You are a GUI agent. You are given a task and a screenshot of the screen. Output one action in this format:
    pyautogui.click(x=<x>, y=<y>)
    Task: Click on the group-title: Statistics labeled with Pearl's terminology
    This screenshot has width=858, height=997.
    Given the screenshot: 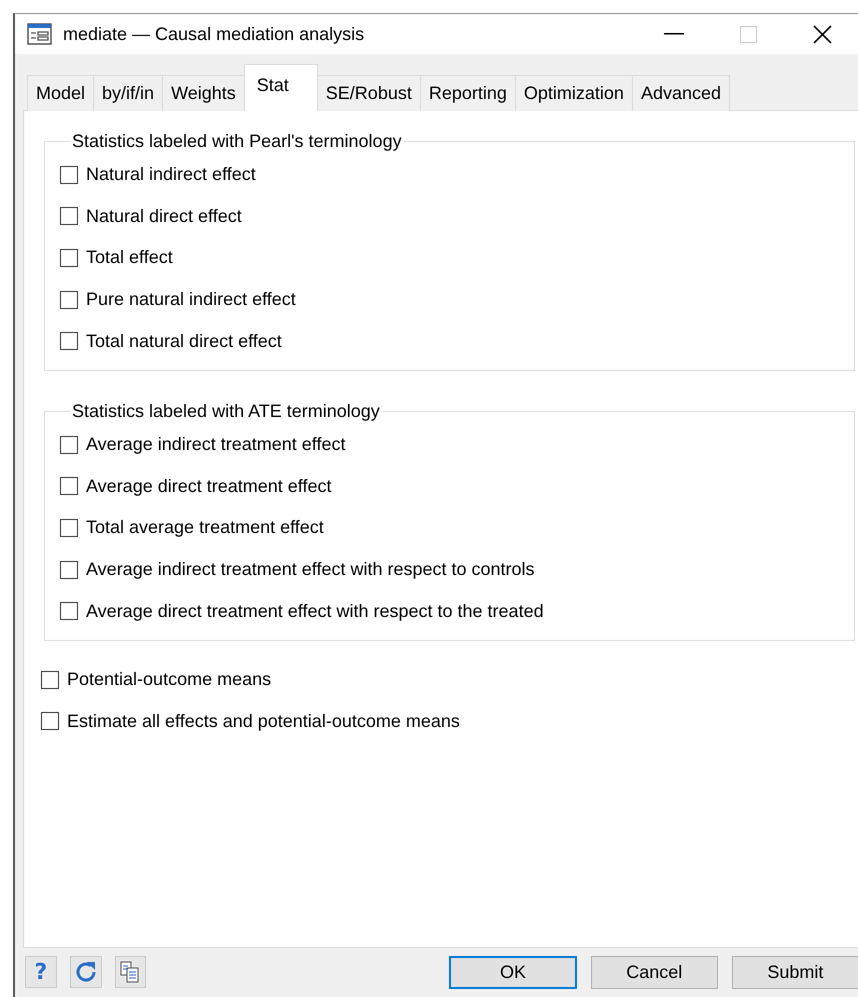 What is the action you would take?
    pyautogui.click(x=237, y=141)
    